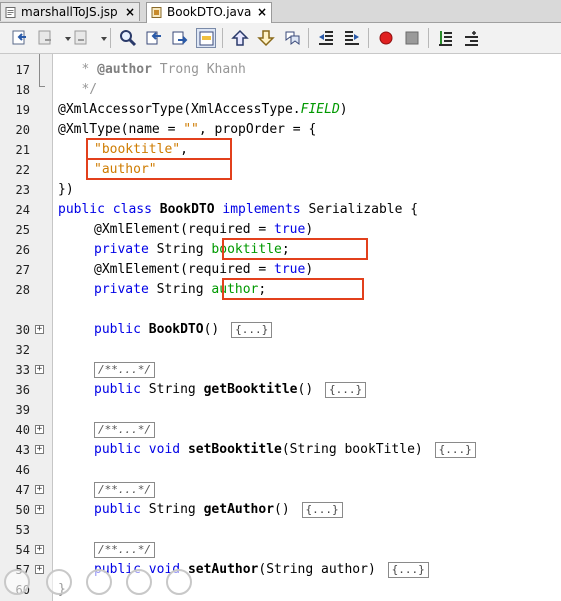 The width and height of the screenshot is (561, 601). I want to click on stop-macro-icon, so click(412, 38).